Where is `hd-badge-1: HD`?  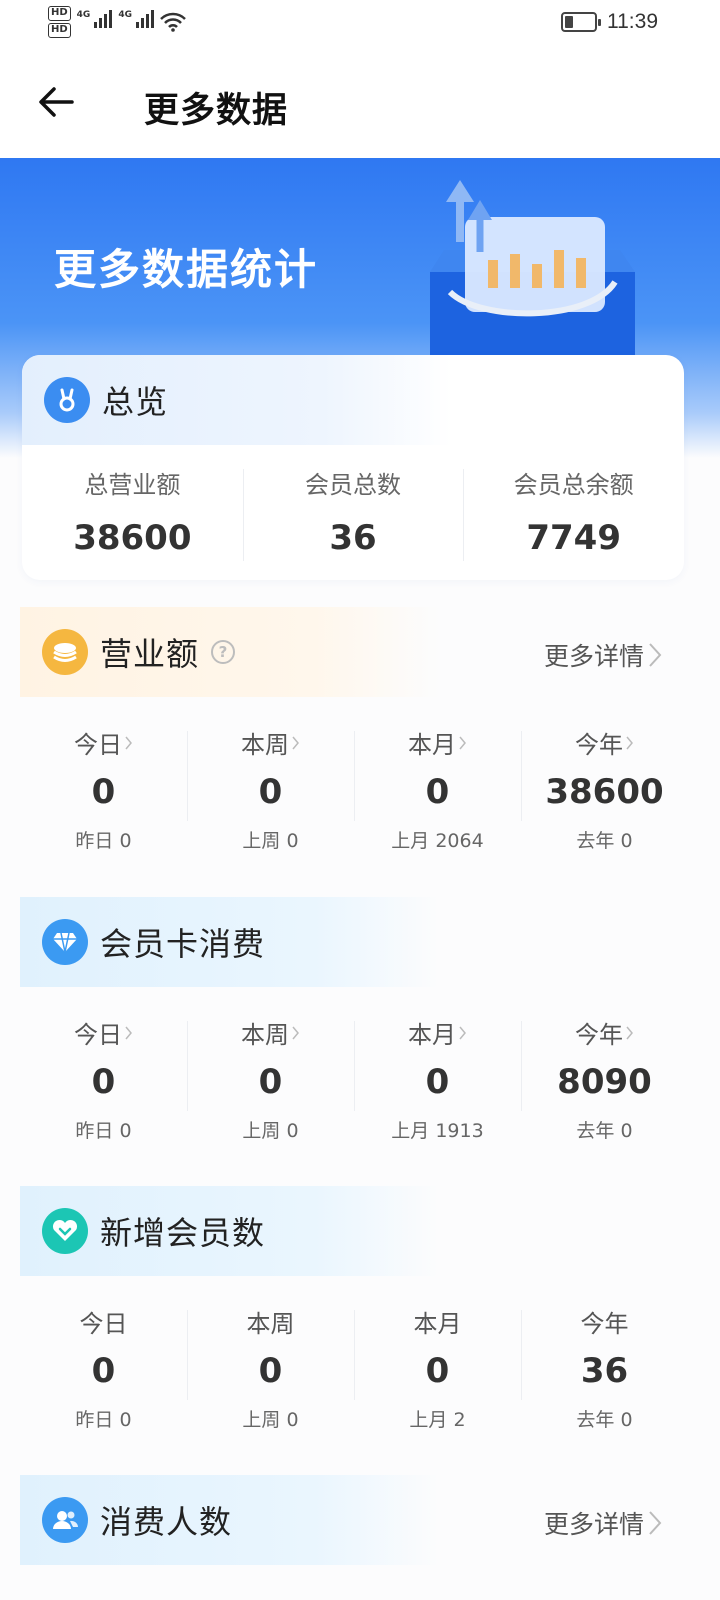
hd-badge-1: HD is located at coordinates (59, 13).